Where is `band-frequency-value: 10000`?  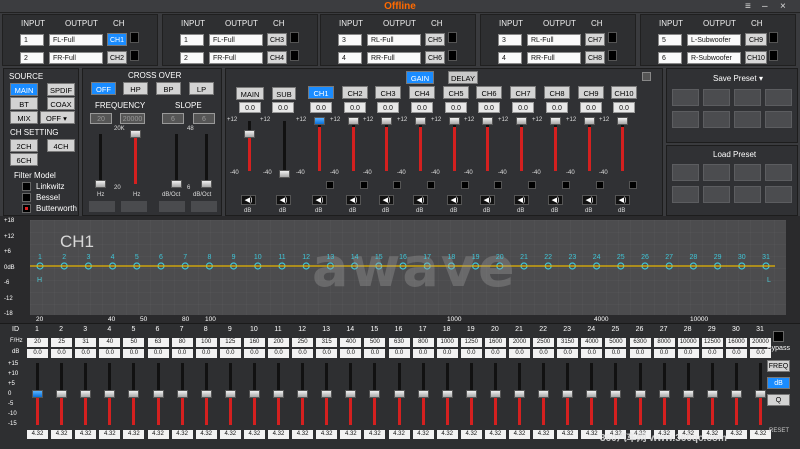 band-frequency-value: 10000 is located at coordinates (688, 342).